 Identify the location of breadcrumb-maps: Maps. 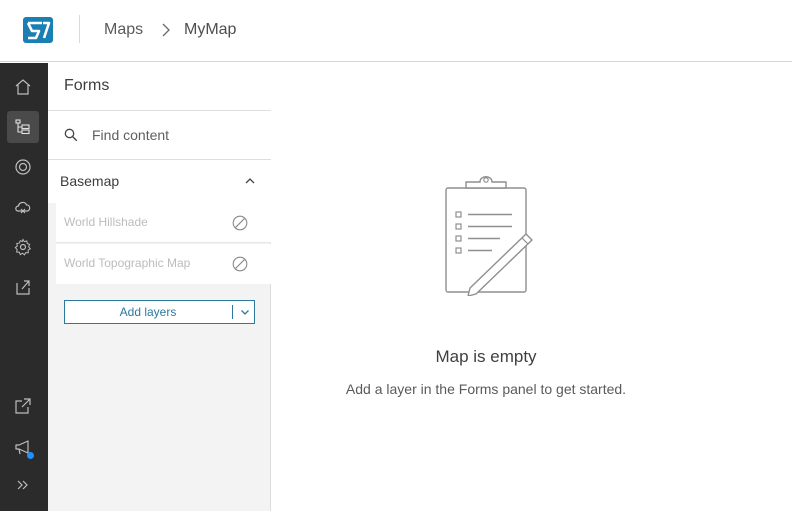
(123, 30).